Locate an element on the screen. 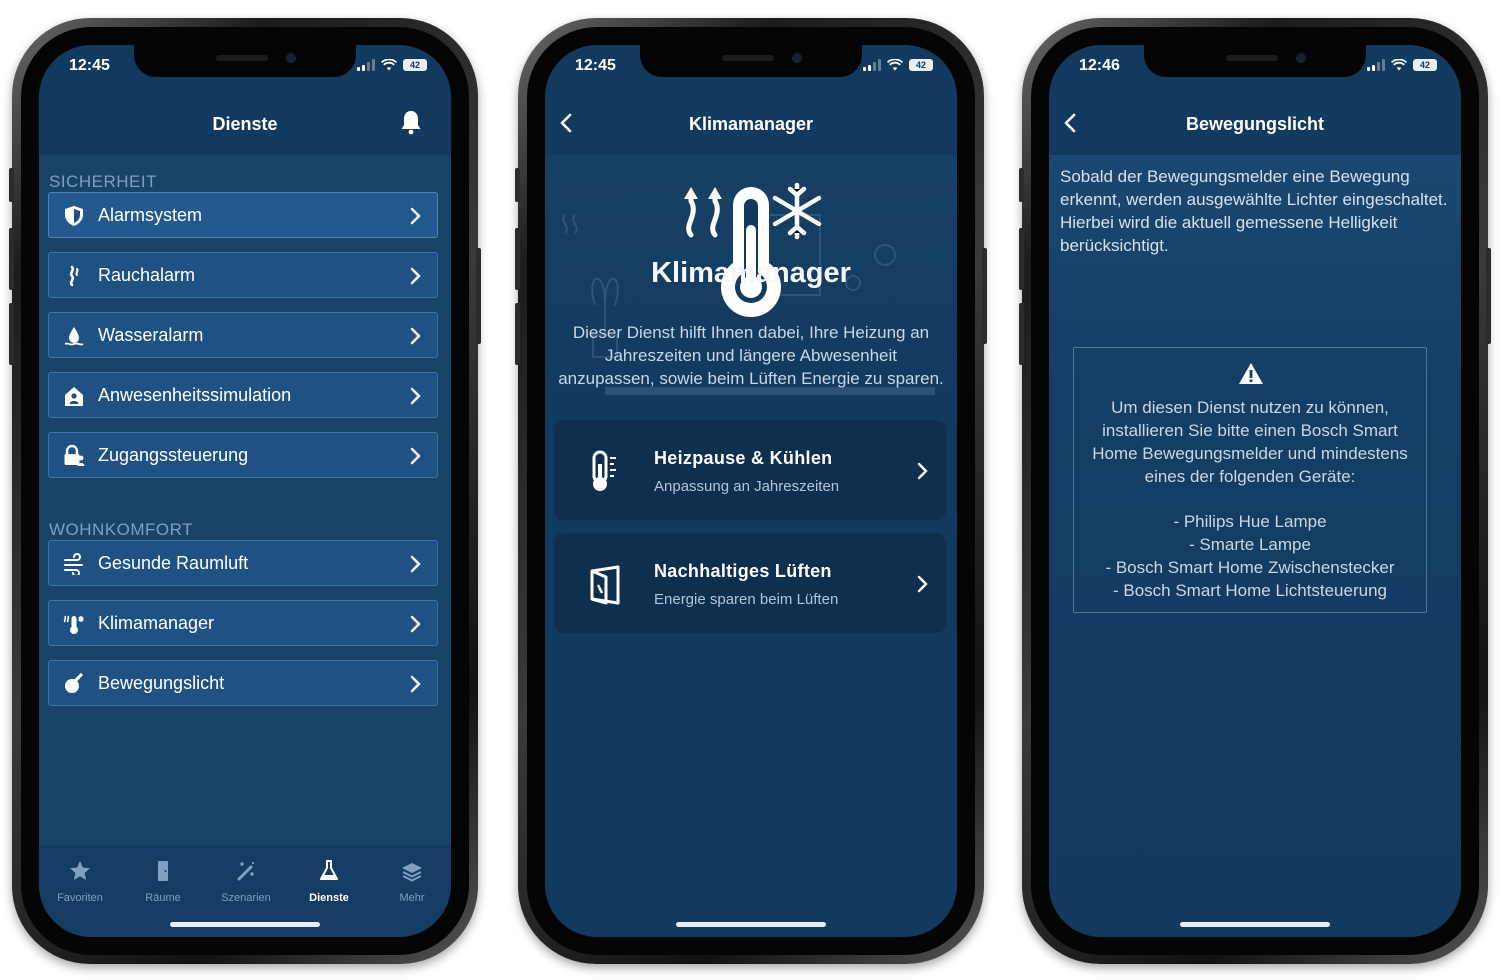  tab-label: Szenarien is located at coordinates (246, 898).